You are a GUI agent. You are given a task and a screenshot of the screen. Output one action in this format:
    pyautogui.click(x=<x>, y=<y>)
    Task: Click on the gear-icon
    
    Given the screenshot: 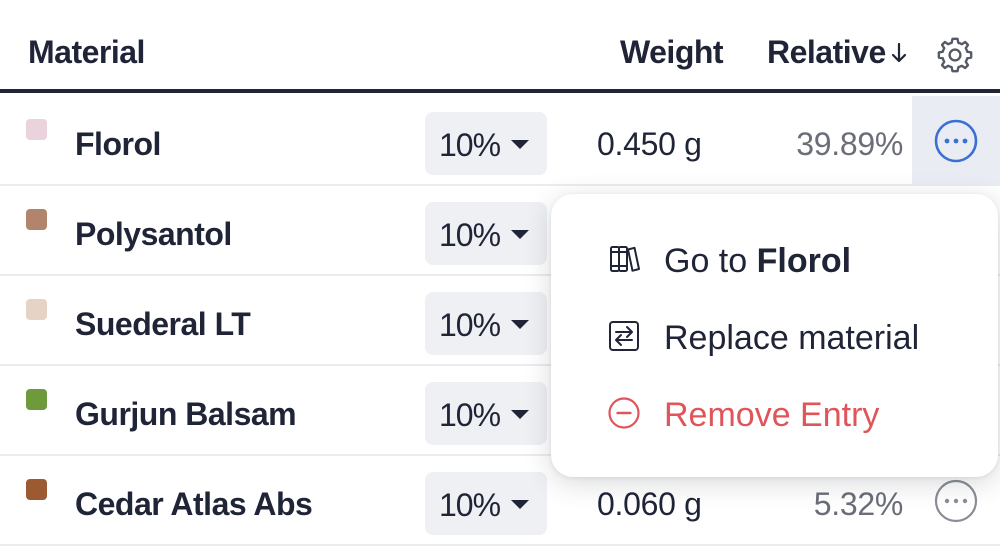 What is the action you would take?
    pyautogui.click(x=955, y=55)
    